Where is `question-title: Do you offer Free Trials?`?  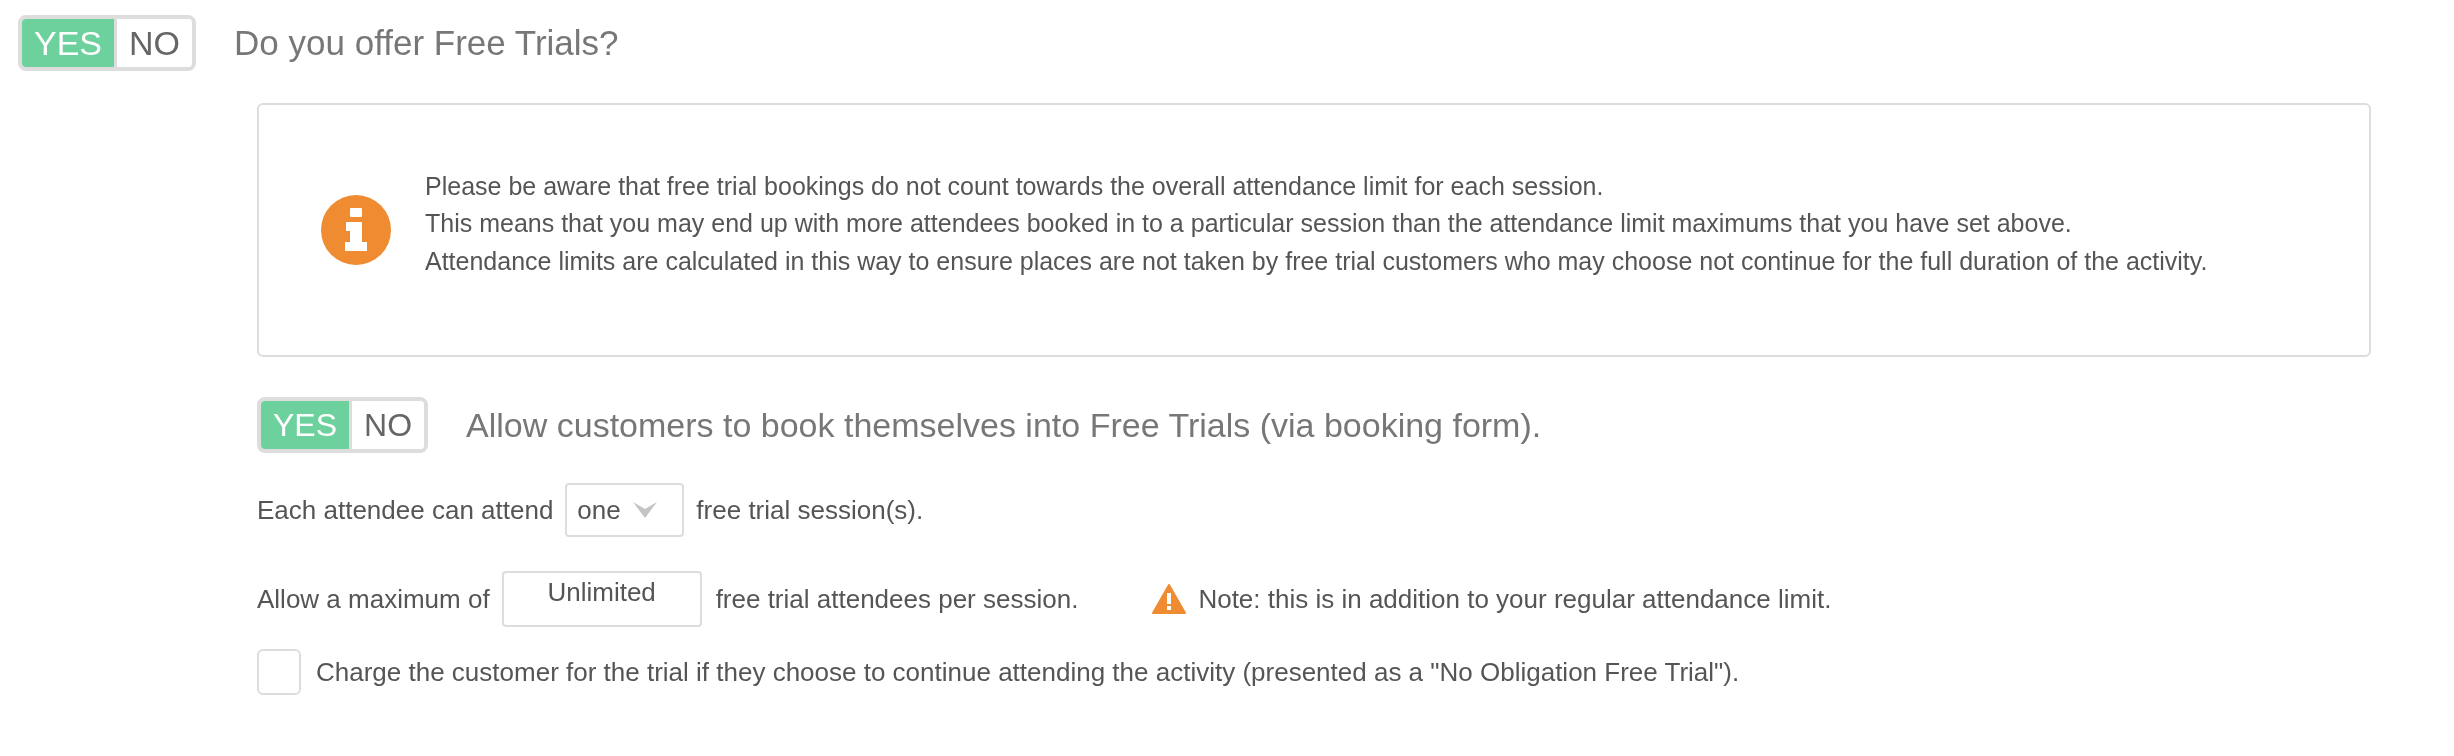 question-title: Do you offer Free Trials? is located at coordinates (426, 43).